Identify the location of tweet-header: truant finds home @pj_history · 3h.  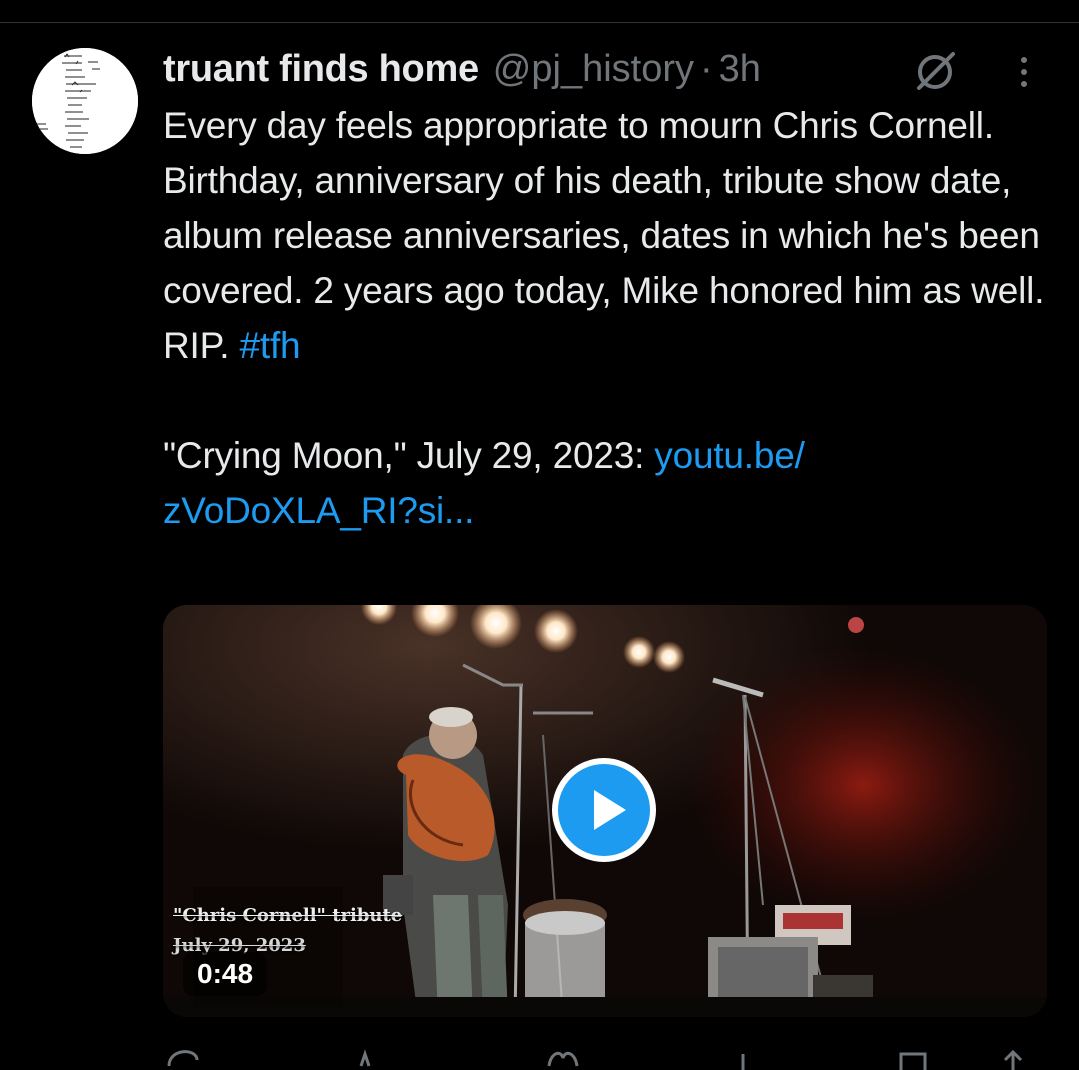
(462, 69).